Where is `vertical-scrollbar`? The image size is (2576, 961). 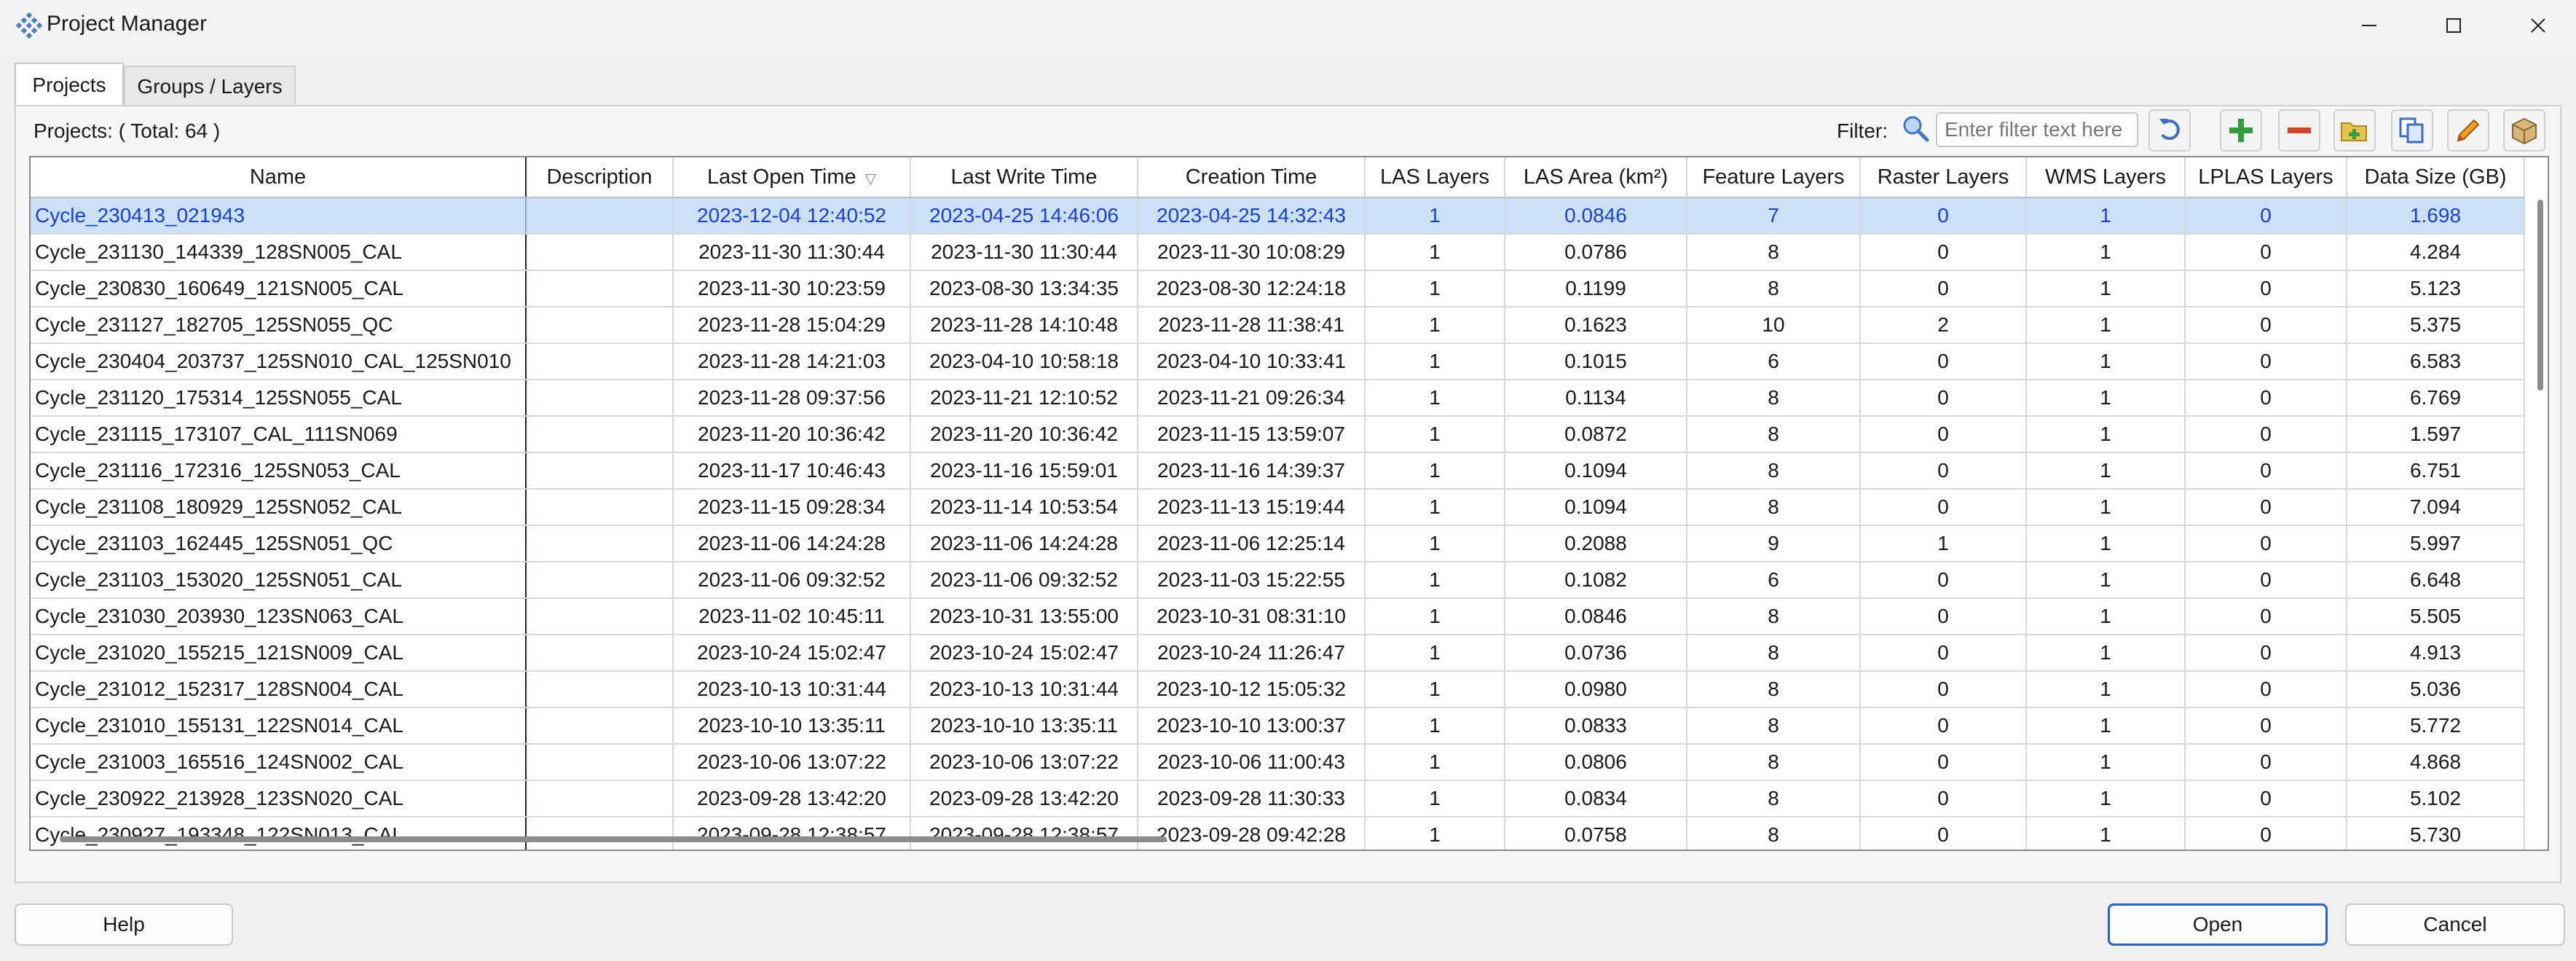
vertical-scrollbar is located at coordinates (2540, 295).